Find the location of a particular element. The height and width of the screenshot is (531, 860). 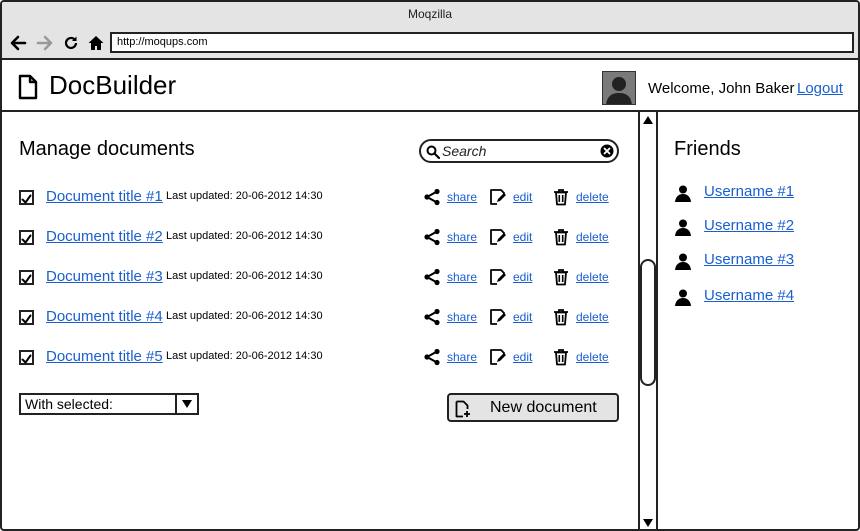

document-title-link: Document title #4 is located at coordinates (104, 317).